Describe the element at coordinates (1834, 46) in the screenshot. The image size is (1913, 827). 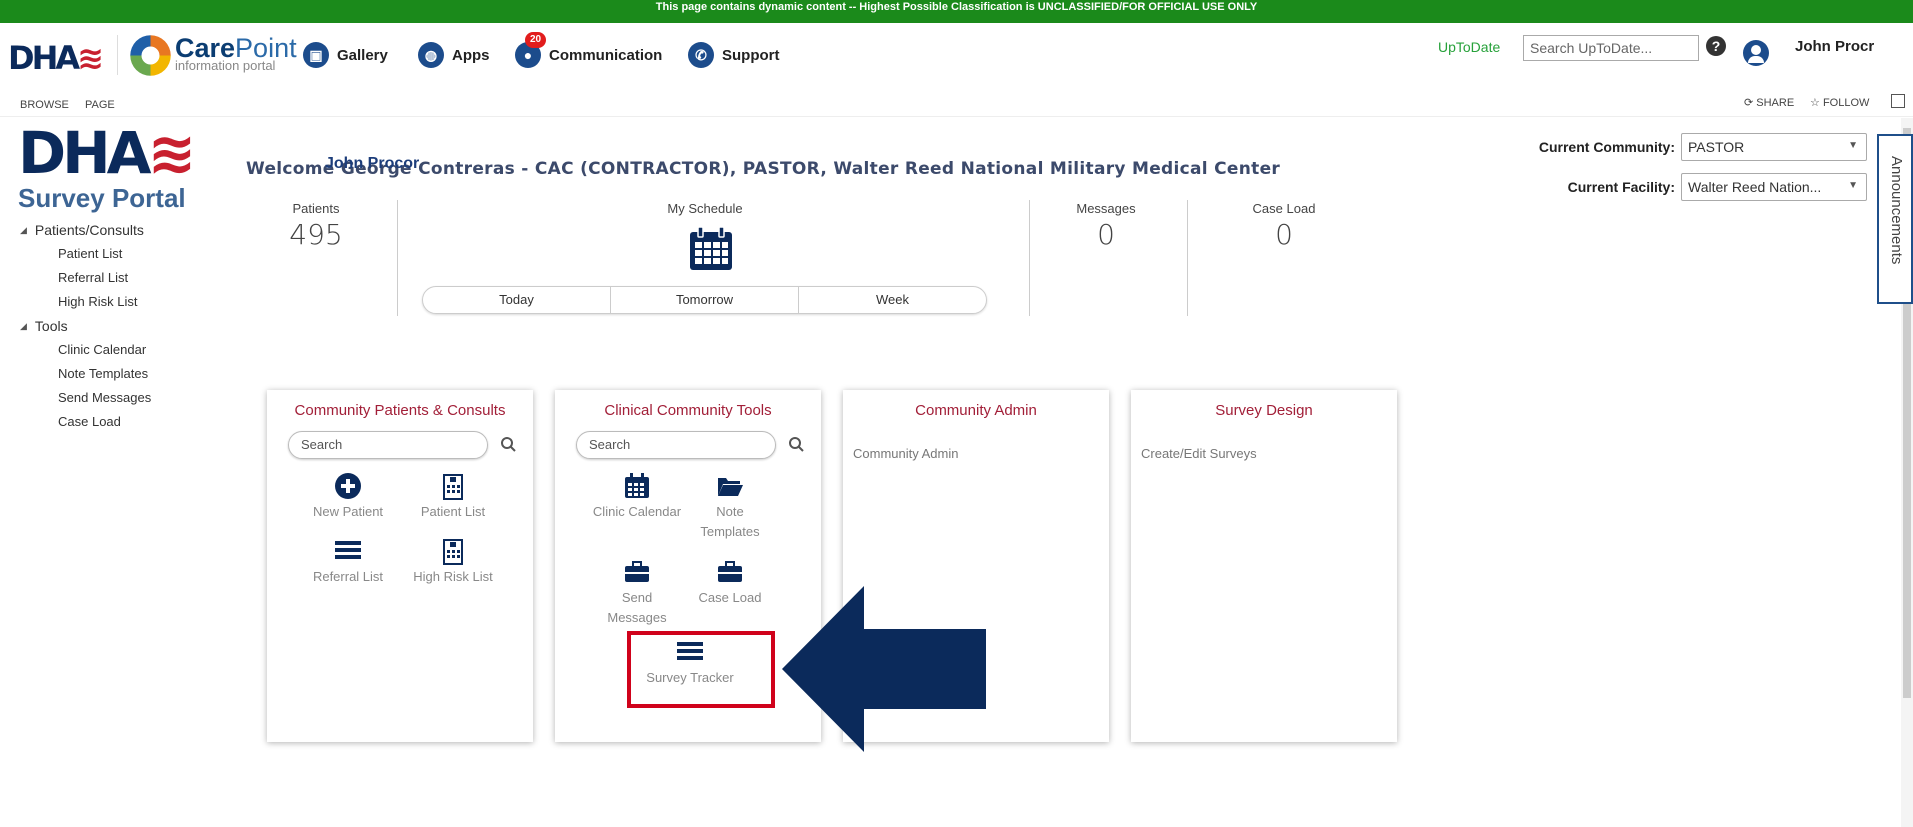
I see `user-name: John Procr` at that location.